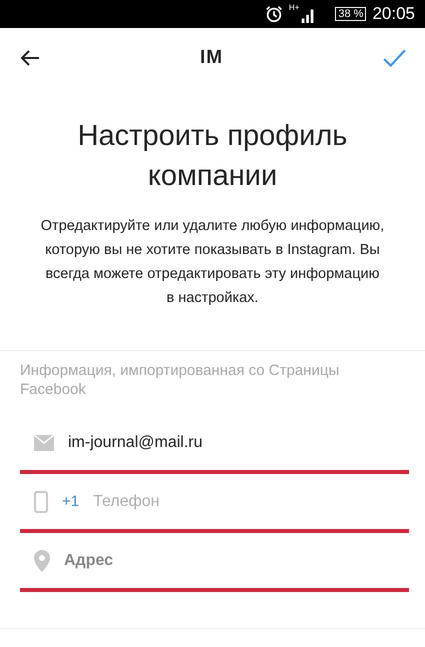 The width and height of the screenshot is (425, 647). I want to click on network-type: H+, so click(294, 7).